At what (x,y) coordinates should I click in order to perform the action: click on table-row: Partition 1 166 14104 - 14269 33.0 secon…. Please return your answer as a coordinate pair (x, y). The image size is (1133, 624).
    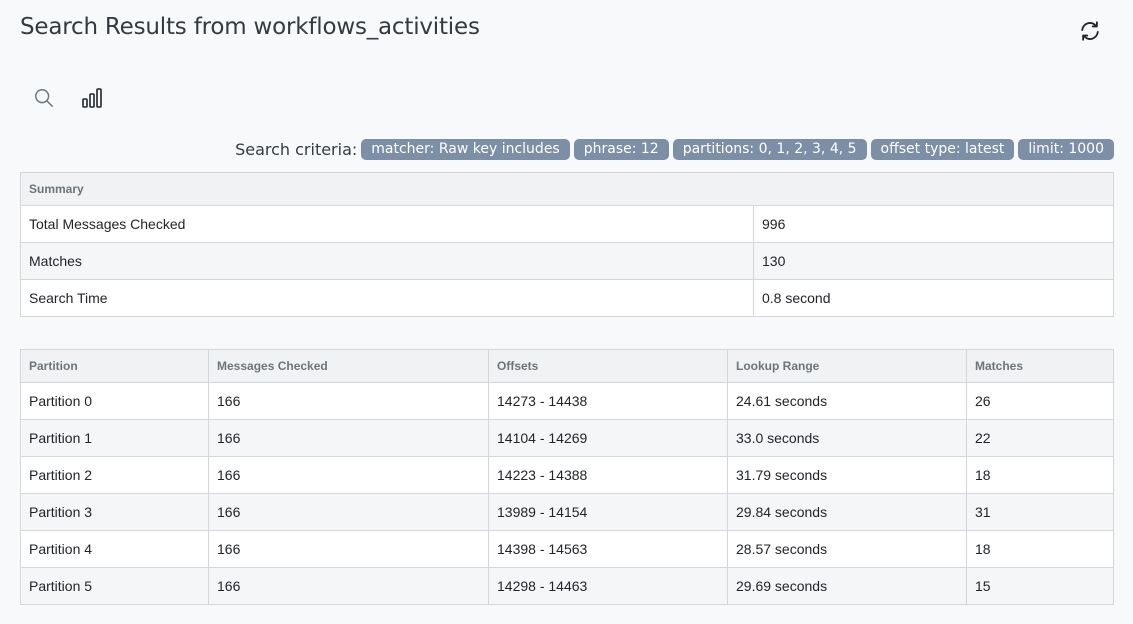
    Looking at the image, I should click on (567, 438).